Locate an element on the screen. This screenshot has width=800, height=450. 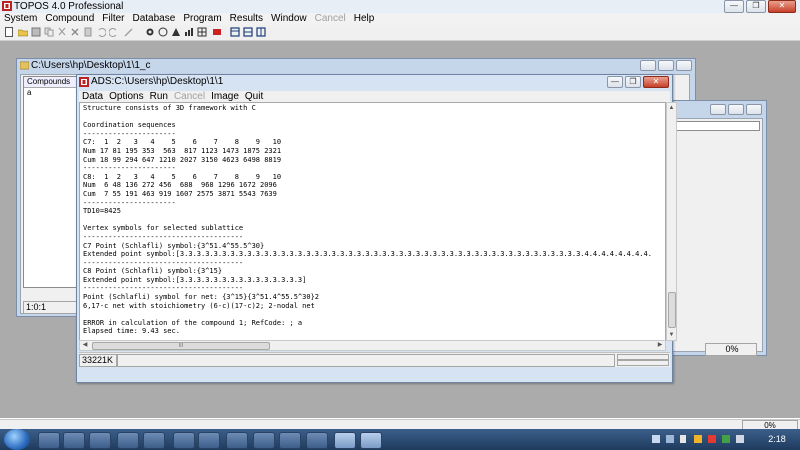
menu-system: System is located at coordinates (20, 19).